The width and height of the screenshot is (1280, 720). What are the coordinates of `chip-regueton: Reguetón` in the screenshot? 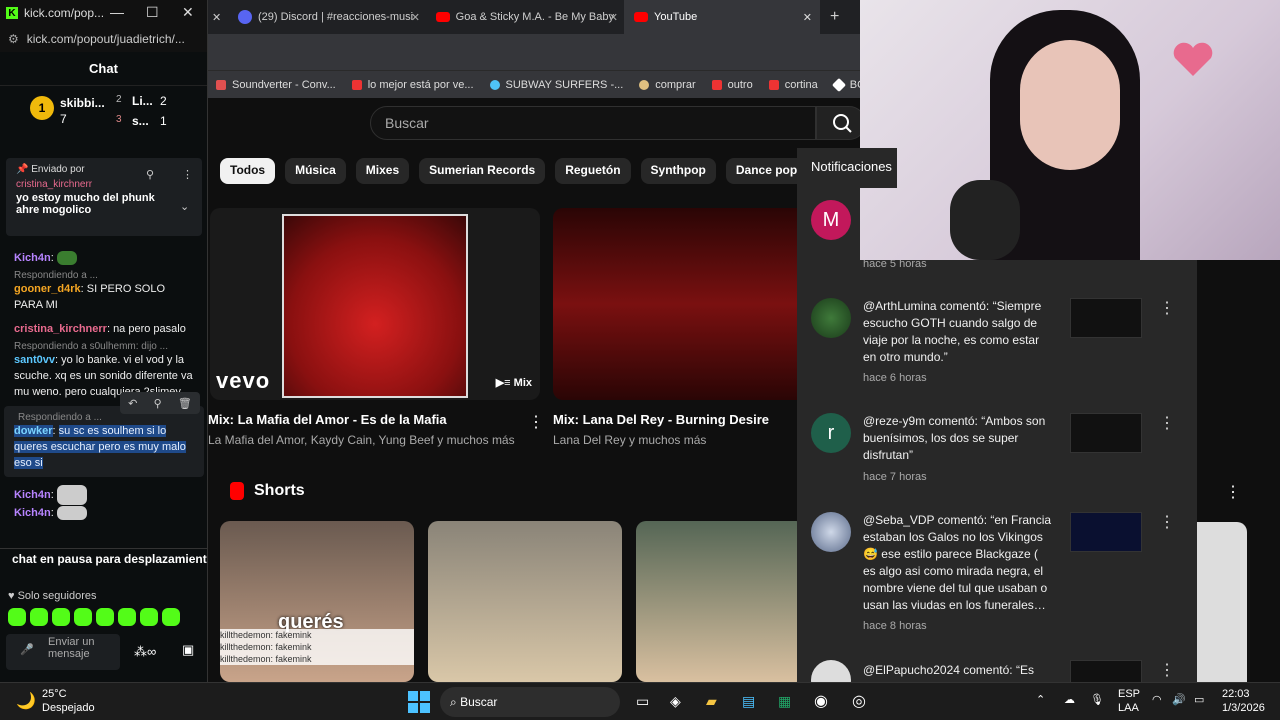 It's located at (593, 171).